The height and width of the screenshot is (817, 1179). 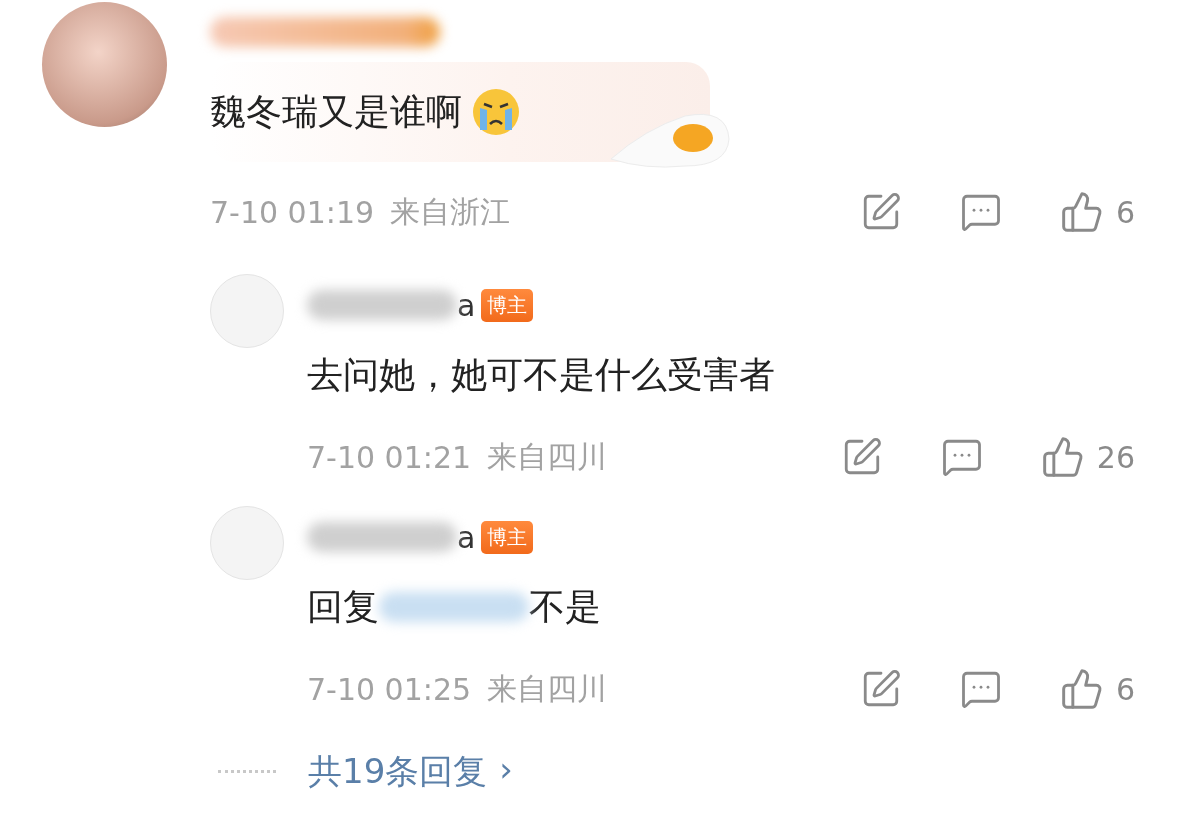 What do you see at coordinates (336, 111) in the screenshot?
I see `comment-text: 魏冬瑞又是谁啊` at bounding box center [336, 111].